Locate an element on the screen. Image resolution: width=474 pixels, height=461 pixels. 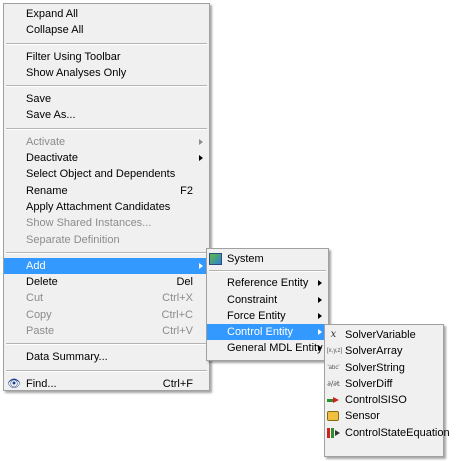
solver-string-icon: 'abc' is located at coordinates (333, 367).